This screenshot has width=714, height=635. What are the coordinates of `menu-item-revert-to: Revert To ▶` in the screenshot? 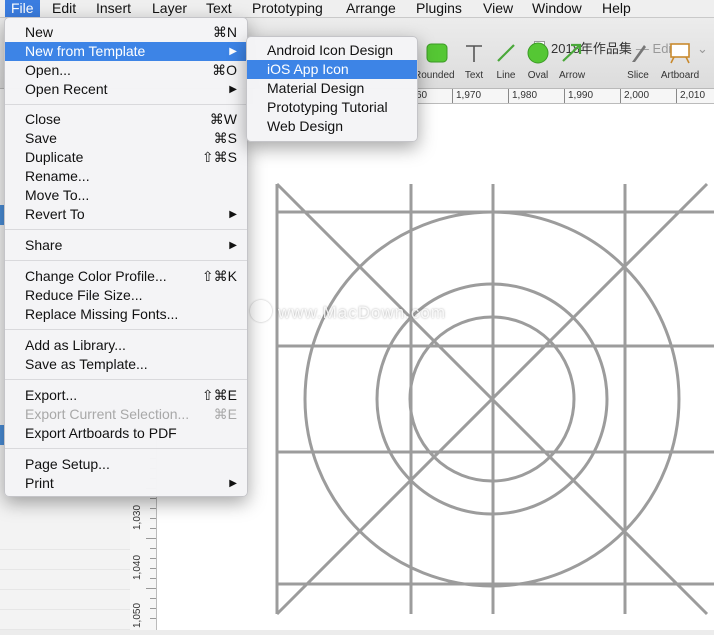 It's located at (126, 214).